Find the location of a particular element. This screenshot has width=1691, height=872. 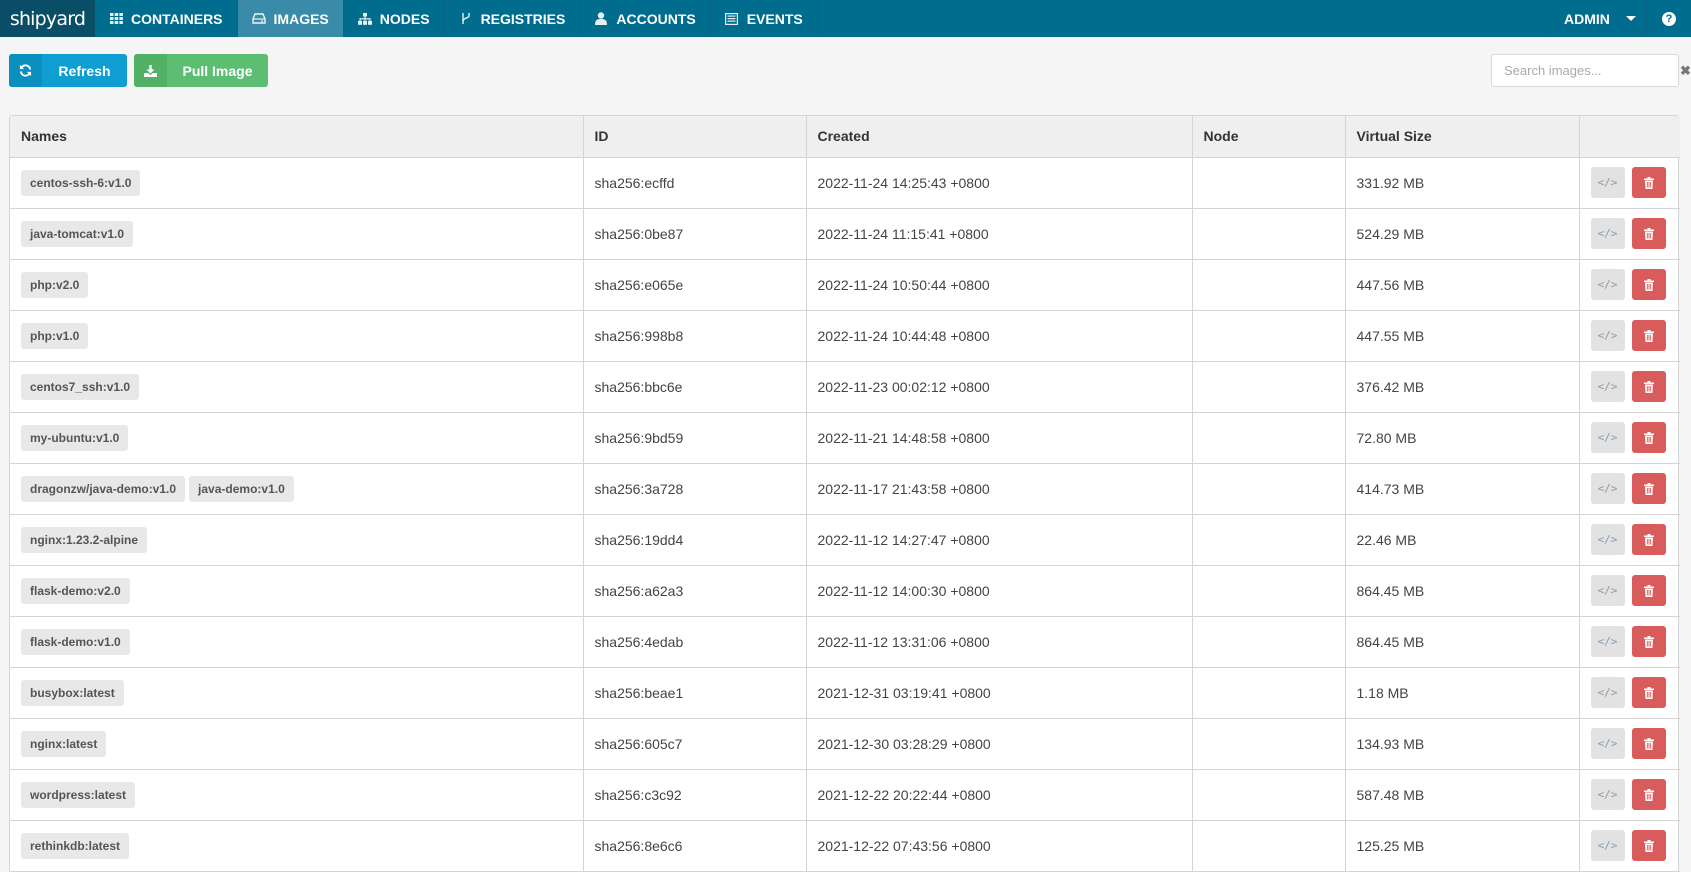

header-created: Created is located at coordinates (999, 137).